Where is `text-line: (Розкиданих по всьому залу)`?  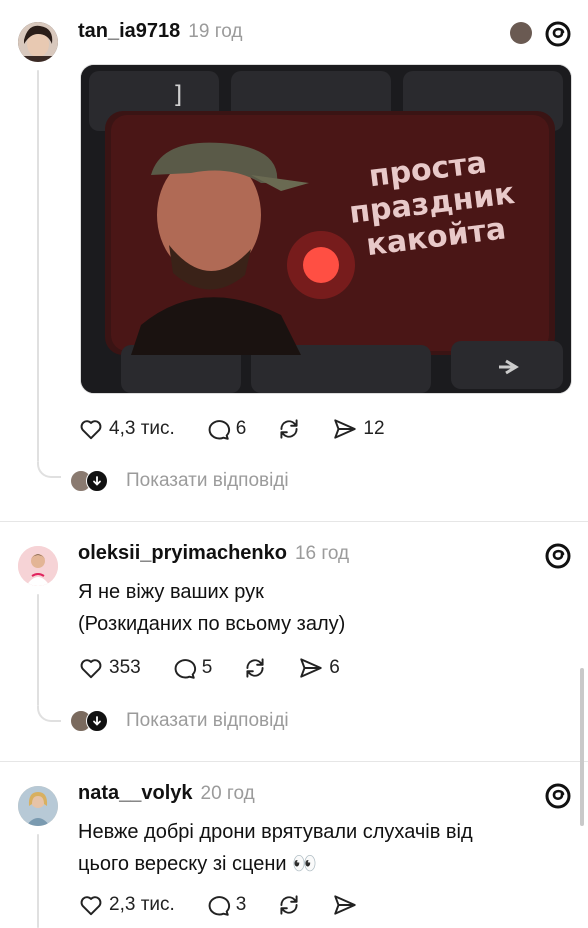 text-line: (Розкиданих по всьому залу) is located at coordinates (212, 624).